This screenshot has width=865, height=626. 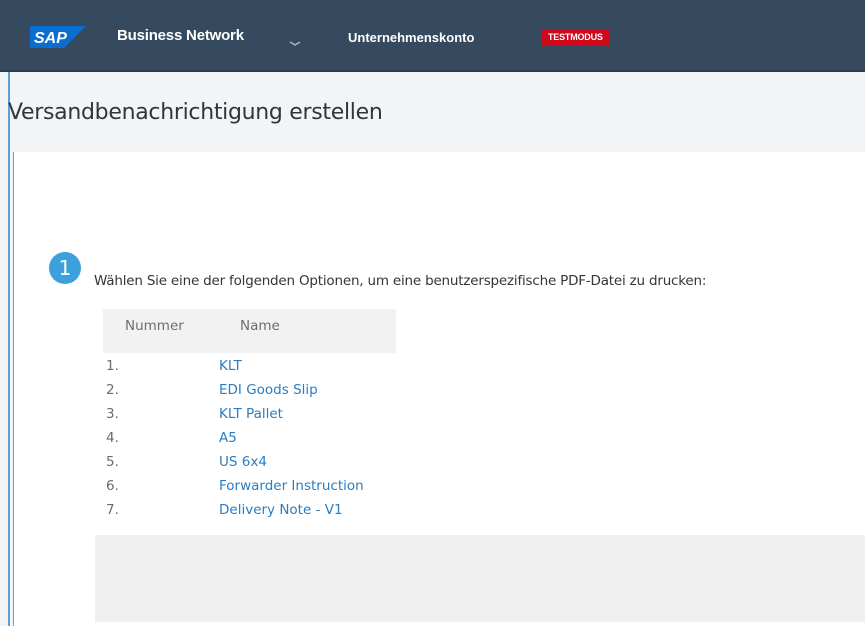 What do you see at coordinates (268, 390) in the screenshot?
I see `template-link-edi-goods-slip: EDI Goods Slip` at bounding box center [268, 390].